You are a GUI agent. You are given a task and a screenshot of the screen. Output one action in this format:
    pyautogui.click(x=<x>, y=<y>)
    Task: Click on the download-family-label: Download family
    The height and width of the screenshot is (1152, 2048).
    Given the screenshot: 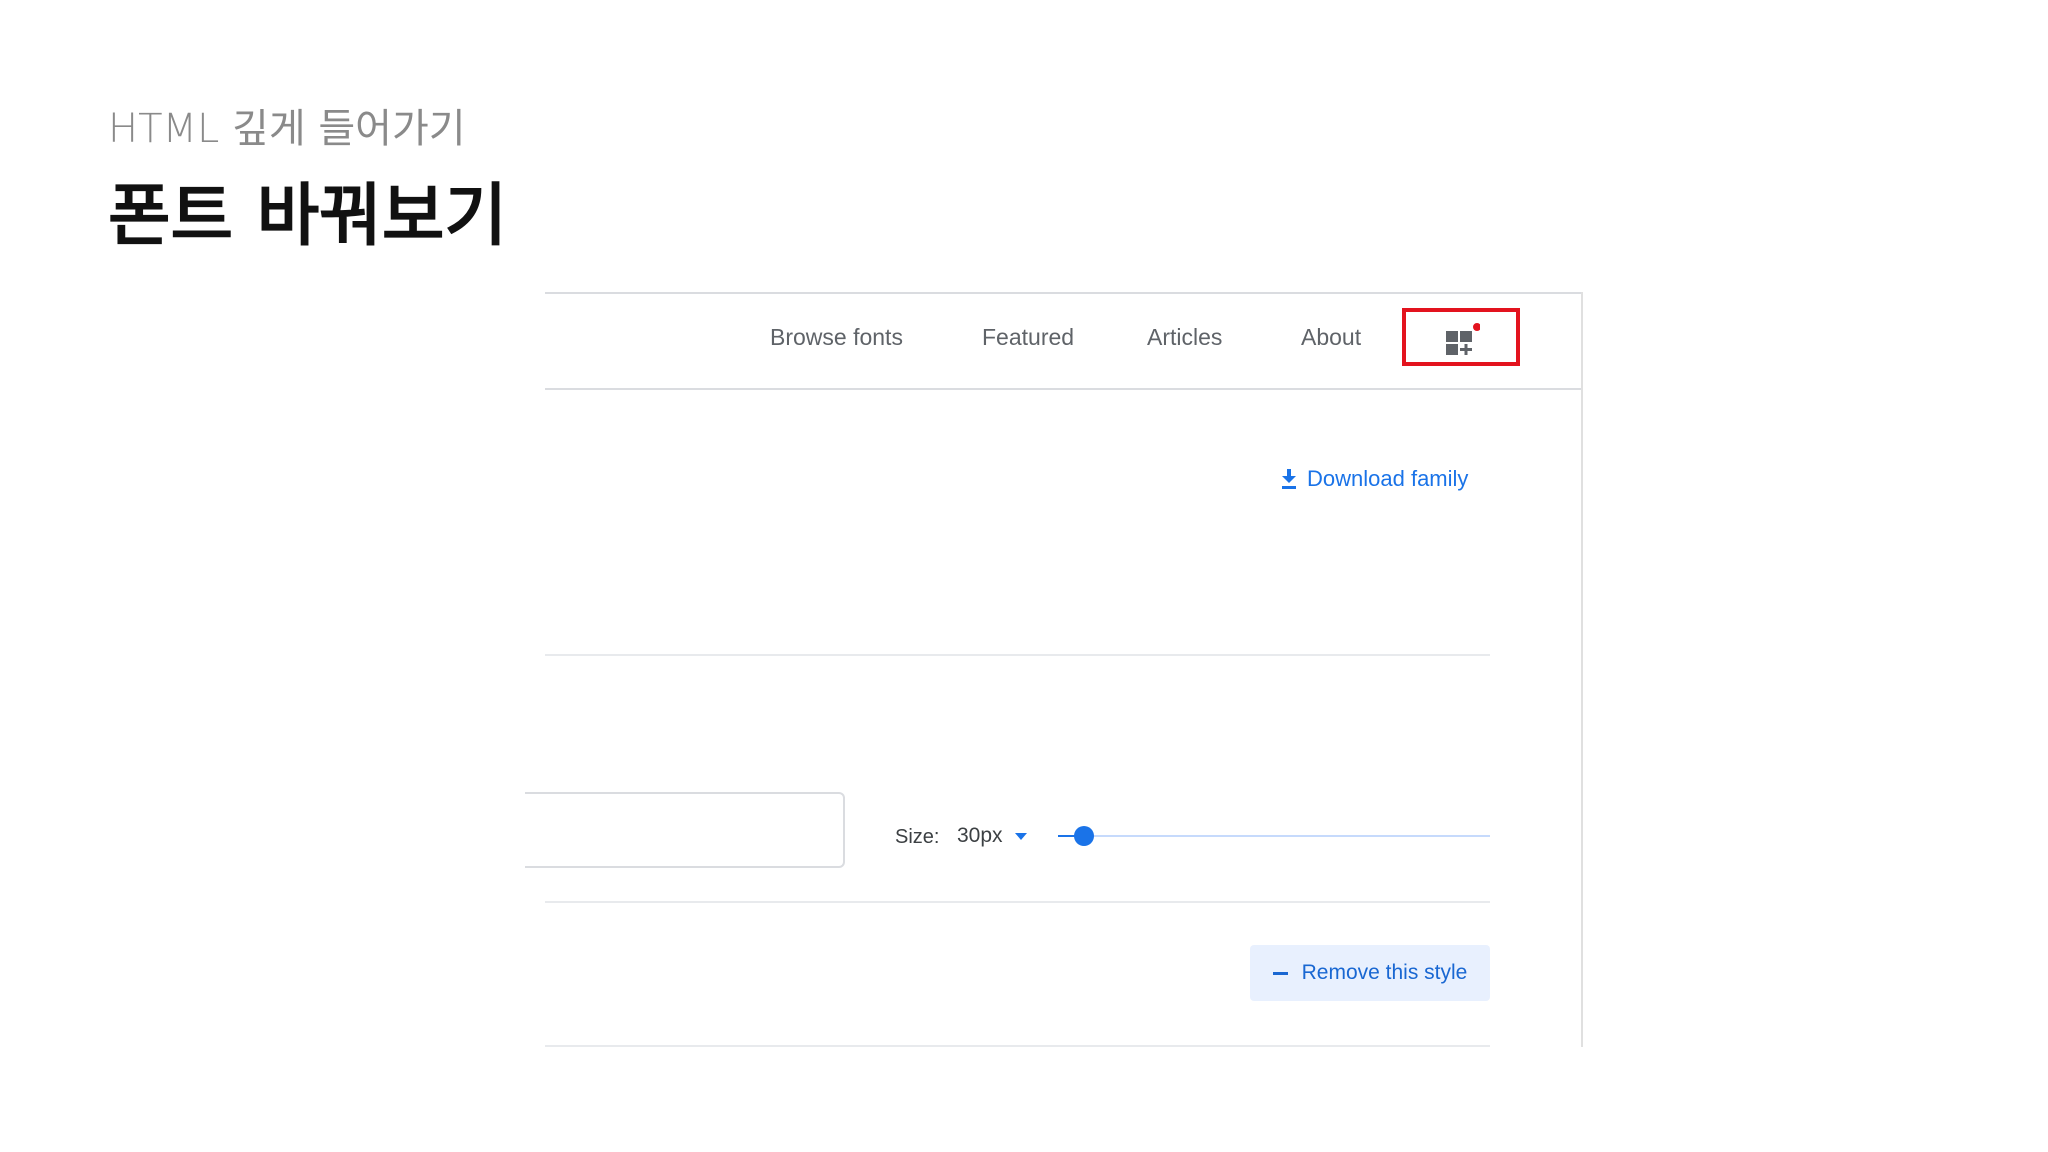 What is the action you would take?
    pyautogui.click(x=1388, y=478)
    